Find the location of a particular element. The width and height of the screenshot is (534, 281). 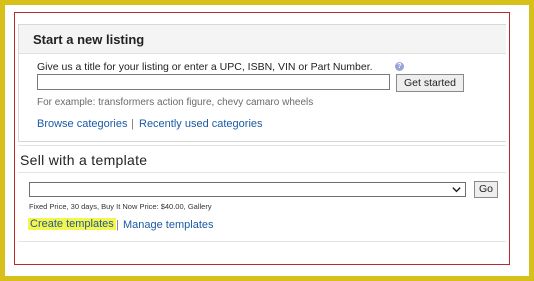

template-select is located at coordinates (247, 189).